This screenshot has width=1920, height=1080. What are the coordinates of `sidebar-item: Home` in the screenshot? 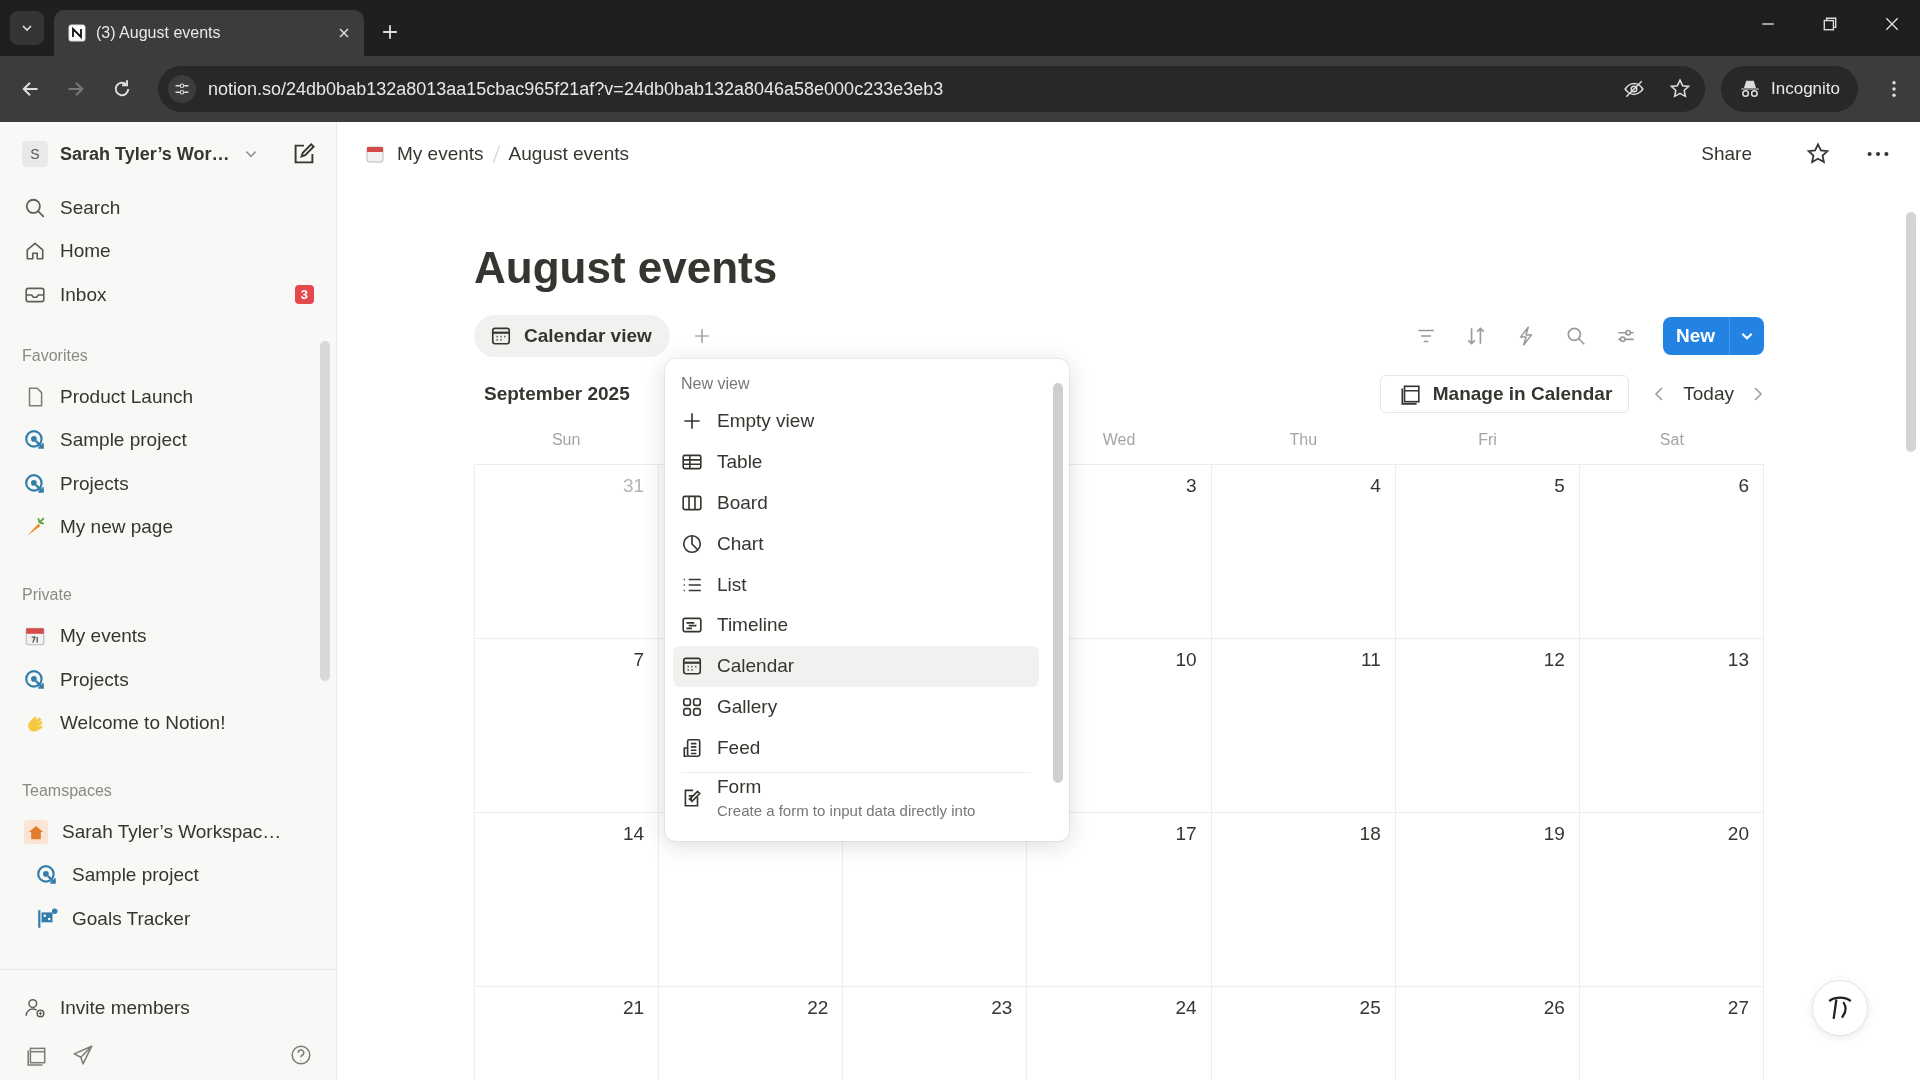 It's located at (168, 251).